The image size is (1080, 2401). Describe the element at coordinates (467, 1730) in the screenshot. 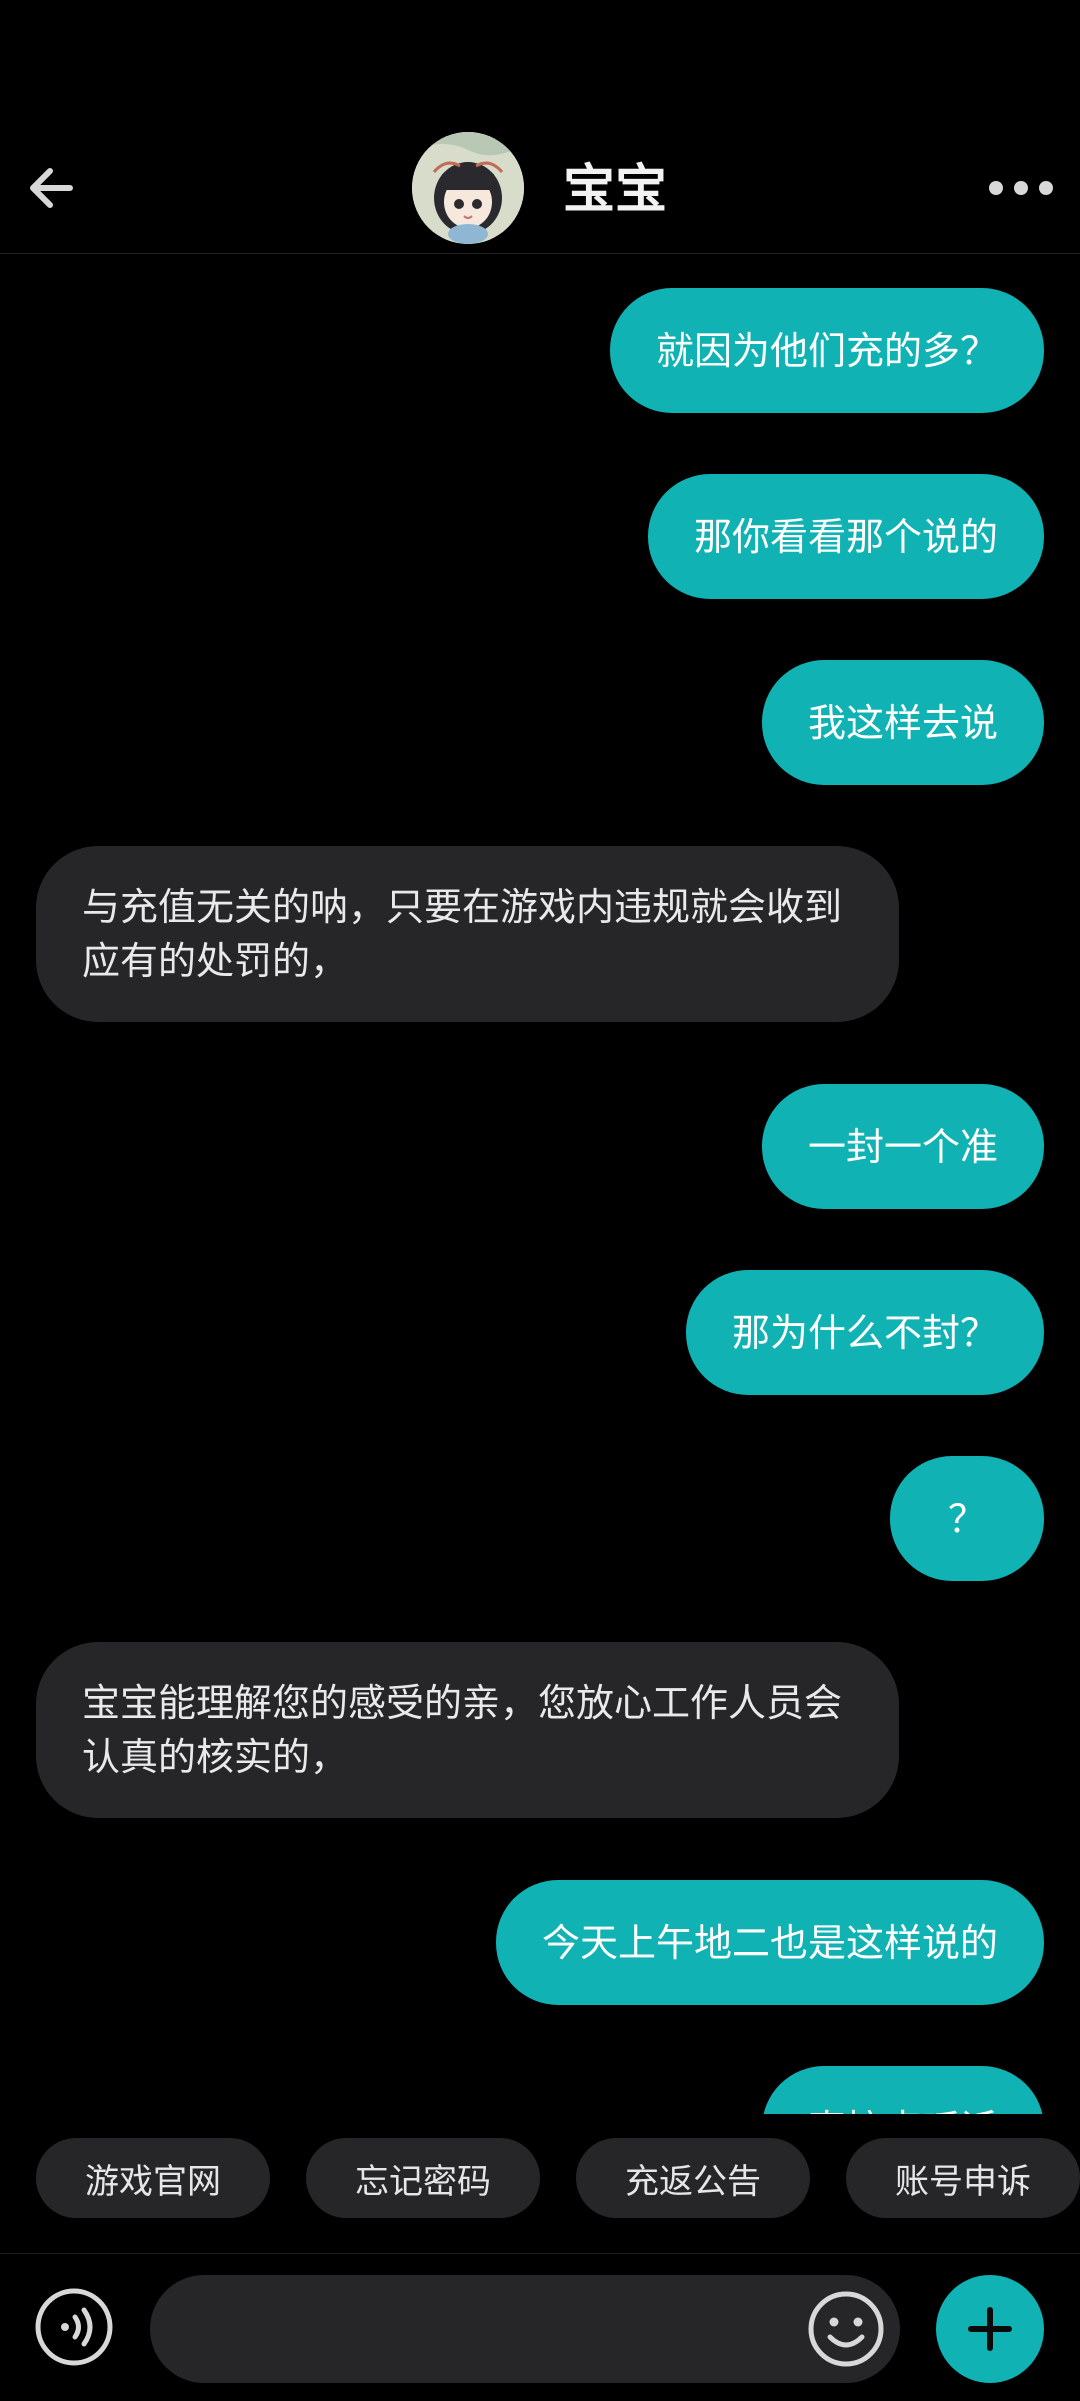

I see `incoming-message: 宝宝能理解您的感受的亲，您放心工作人员会认真的核实的，` at that location.